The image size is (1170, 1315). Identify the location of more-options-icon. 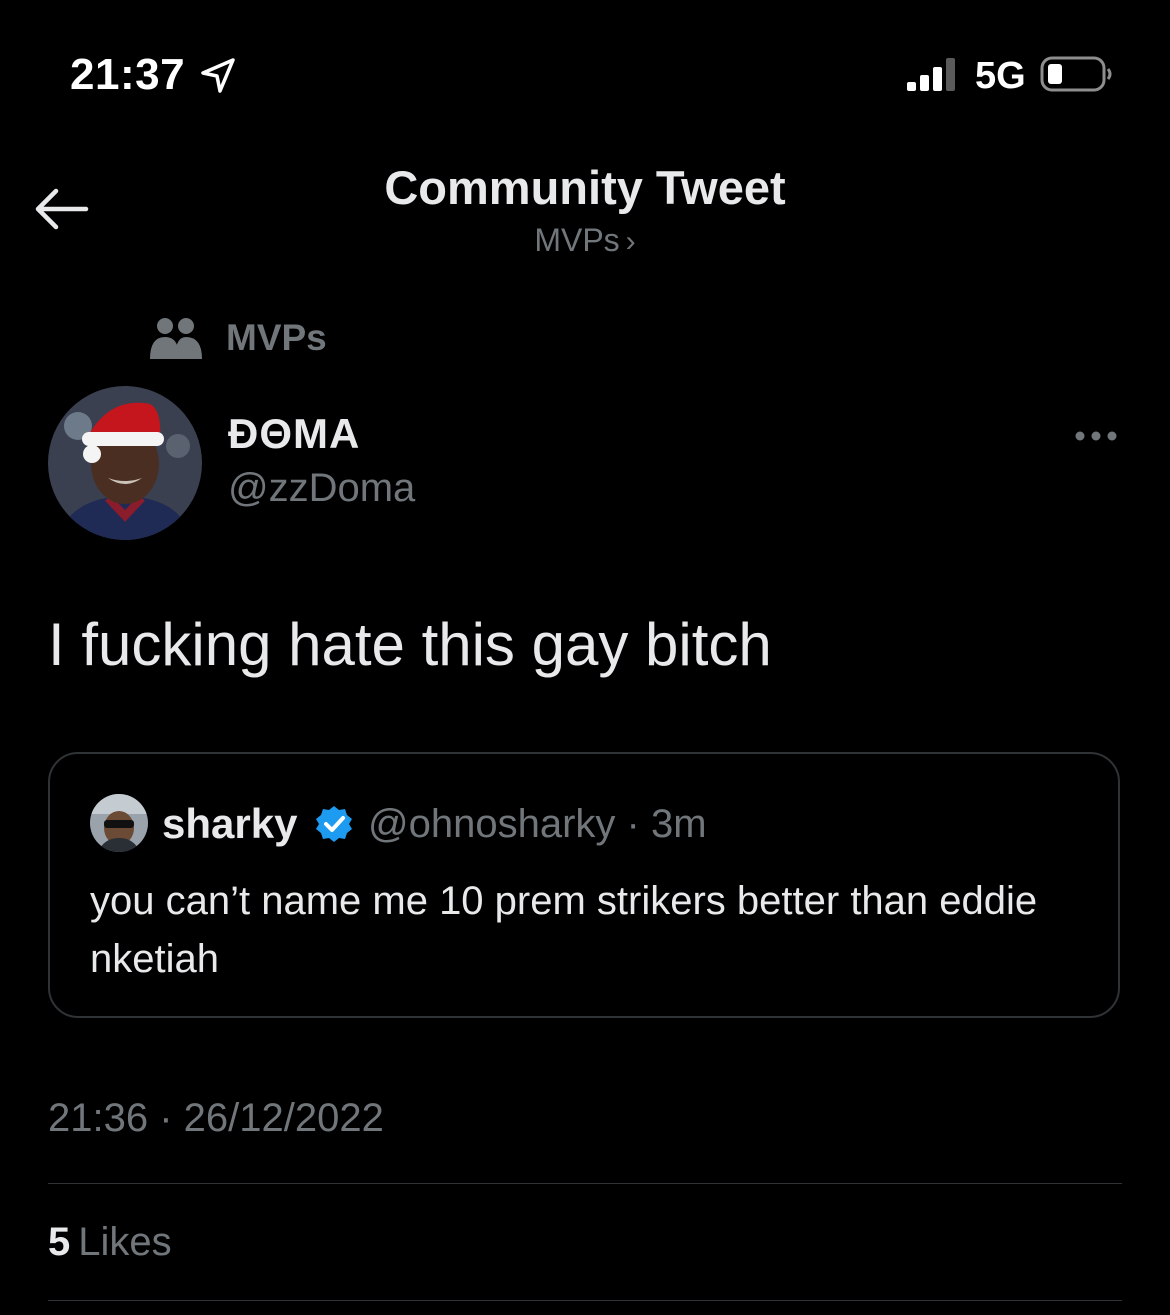
(1096, 436).